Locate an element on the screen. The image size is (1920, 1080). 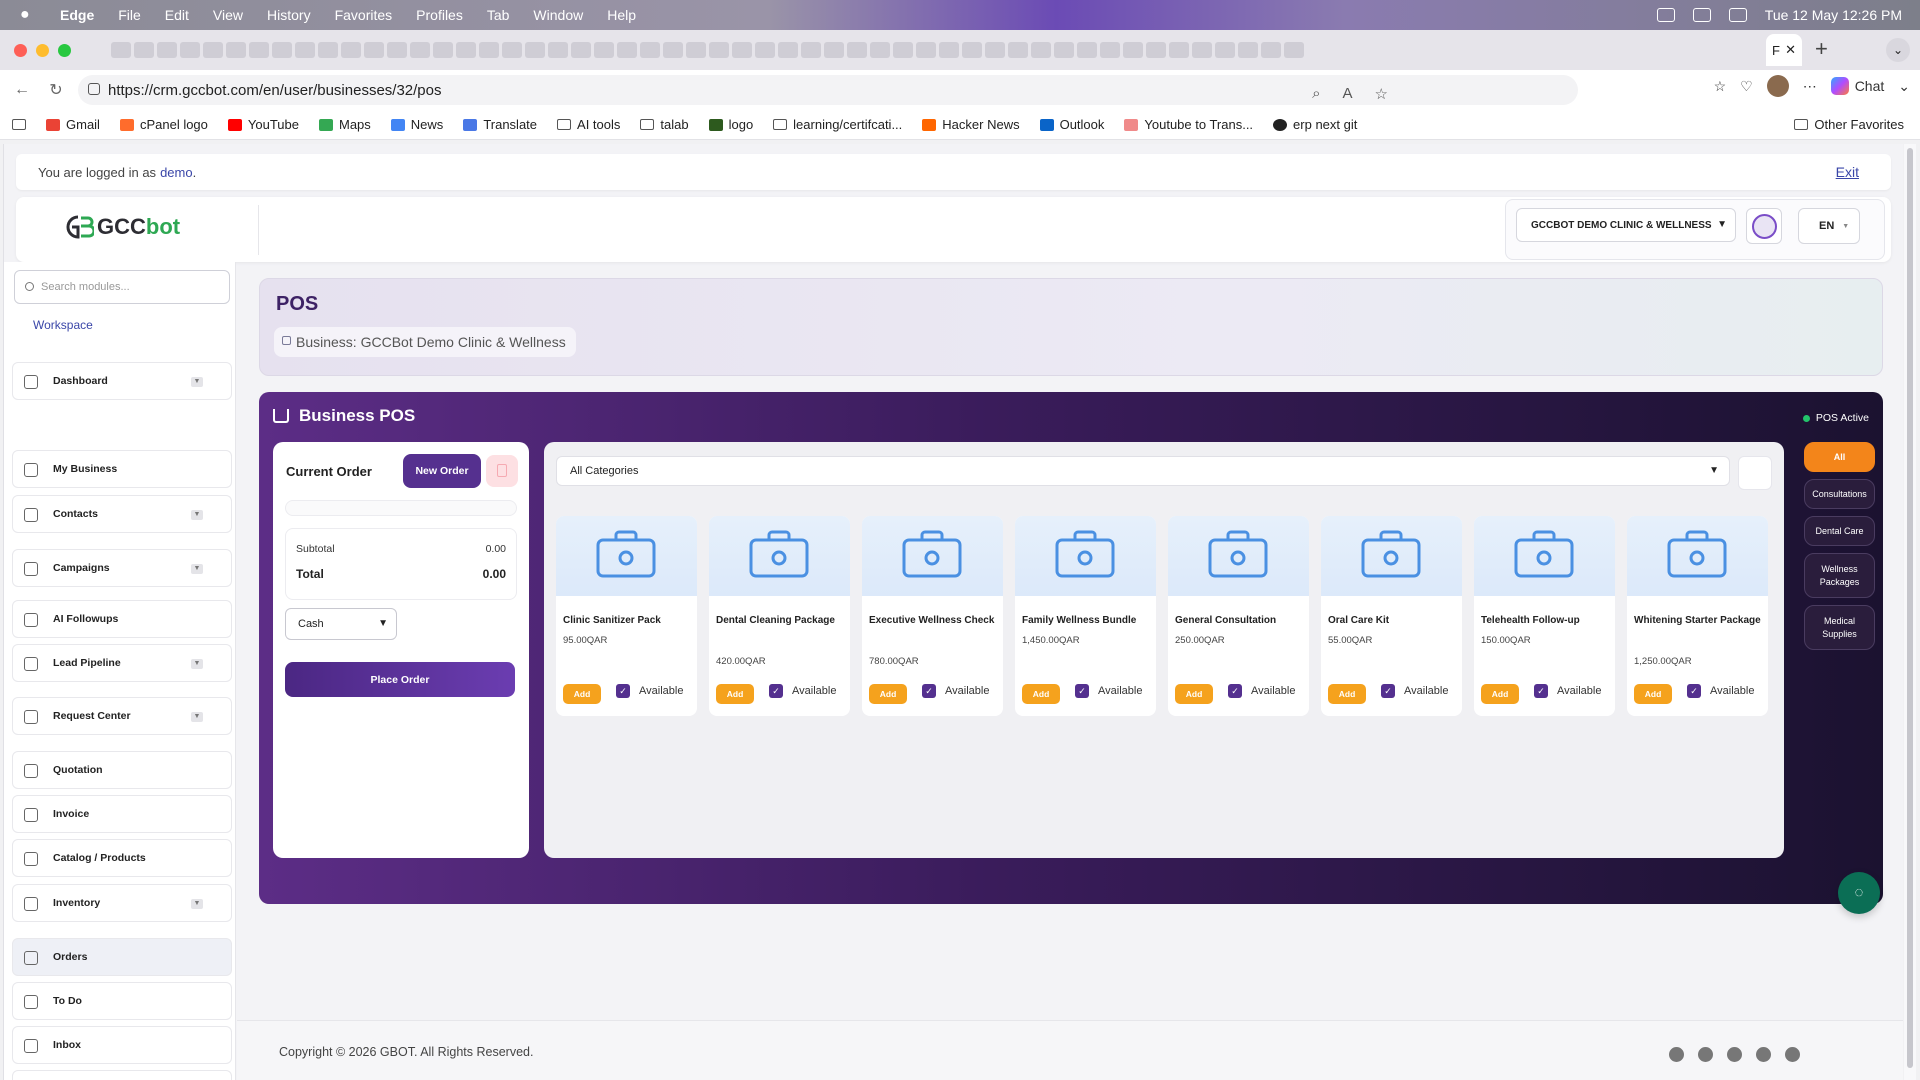
login-username-link: demo is located at coordinates (176, 172).